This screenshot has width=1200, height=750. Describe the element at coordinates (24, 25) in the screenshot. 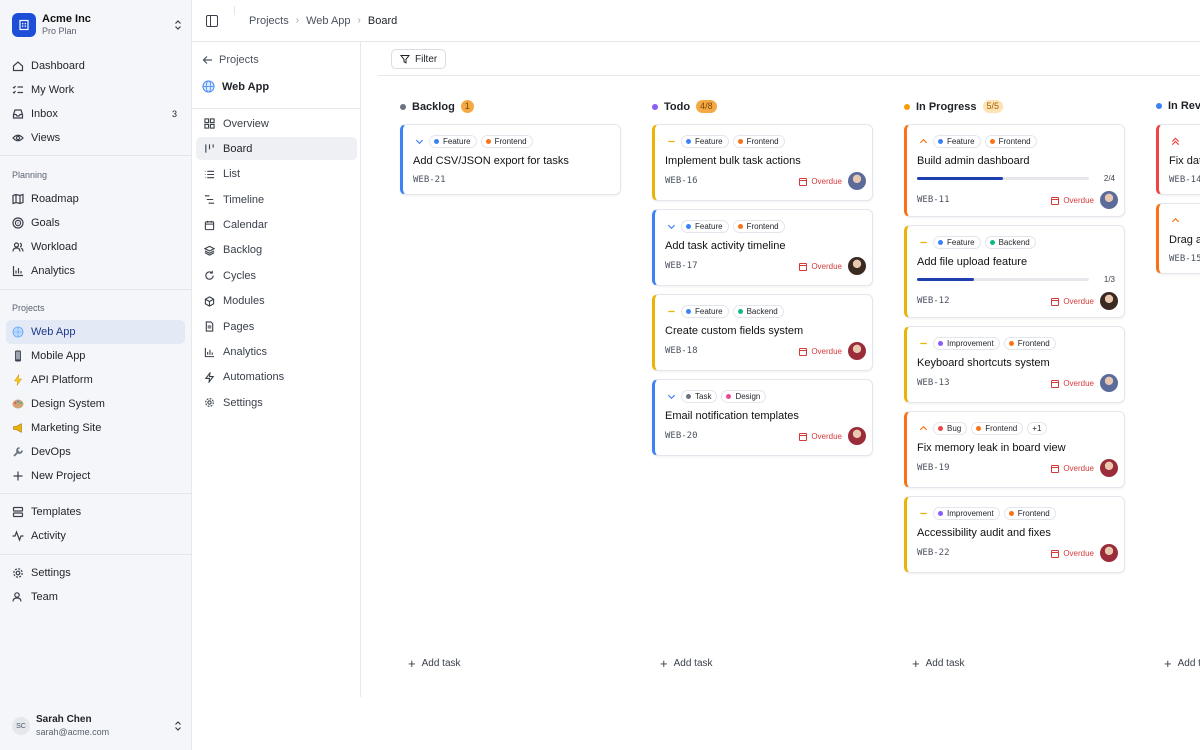

I see `workspace-logo` at that location.